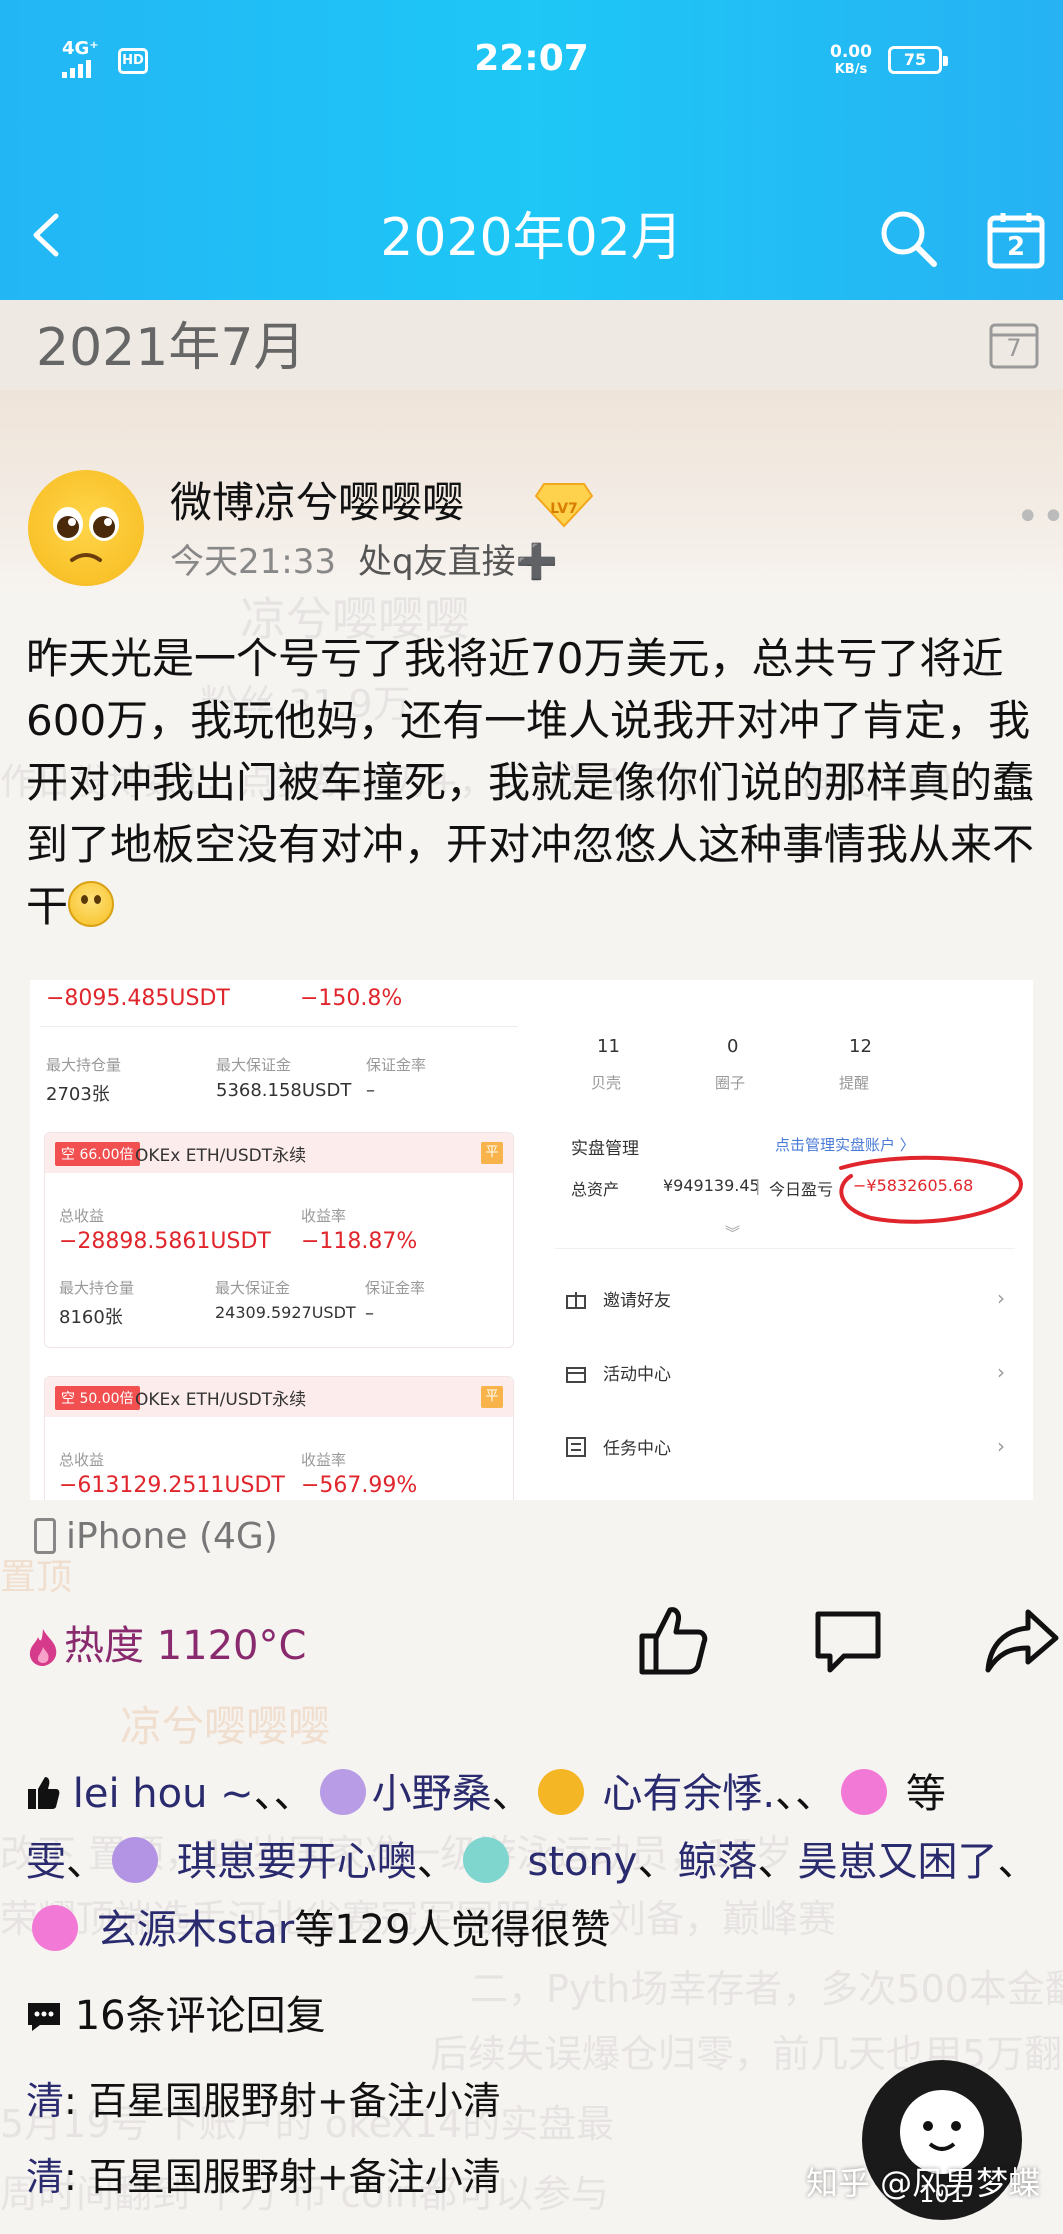  What do you see at coordinates (165, 1241) in the screenshot?
I see `total-profit: −28898.5861USDT` at bounding box center [165, 1241].